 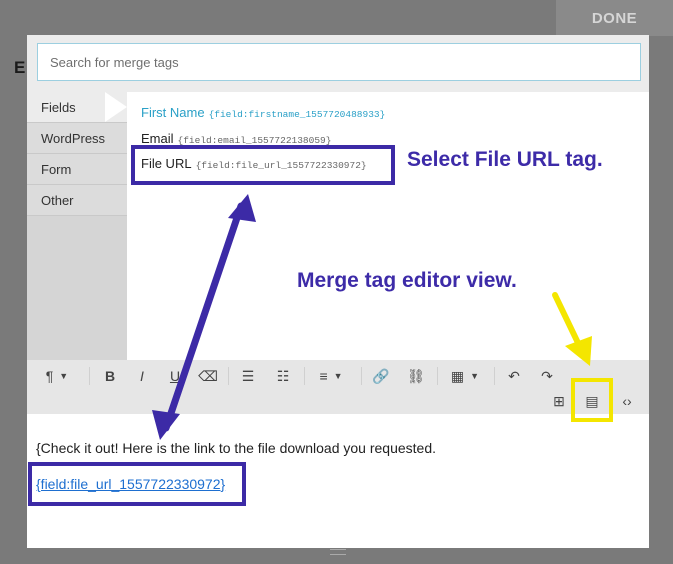 I want to click on underline-button: U, so click(x=175, y=376).